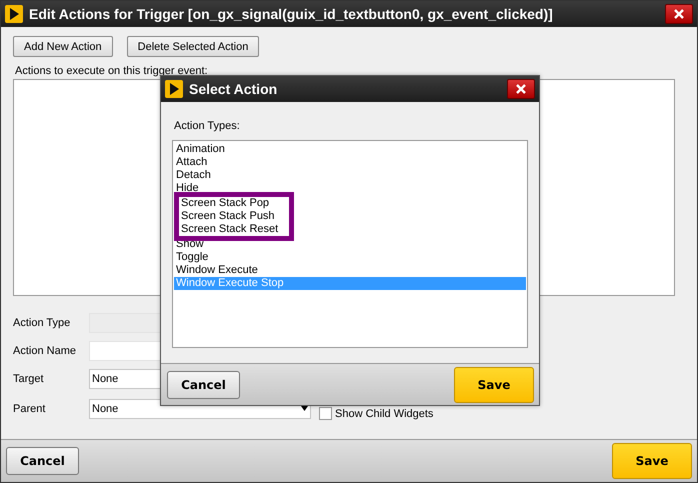  Describe the element at coordinates (207, 126) in the screenshot. I see `list-label: Action Types:` at that location.